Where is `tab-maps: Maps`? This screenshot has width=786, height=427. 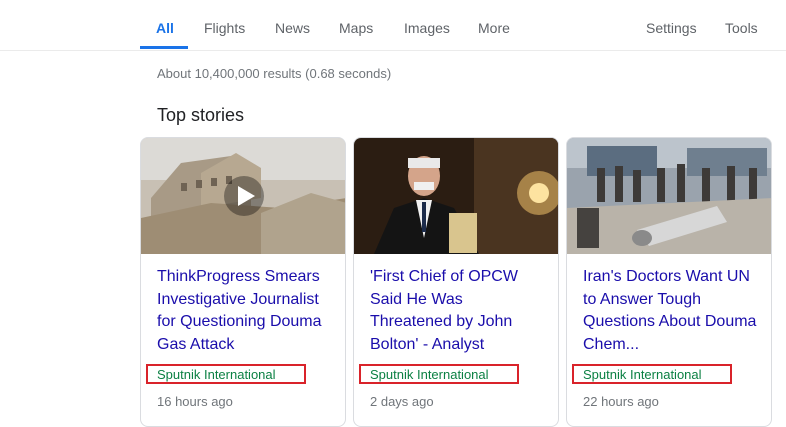
tab-maps: Maps is located at coordinates (356, 28).